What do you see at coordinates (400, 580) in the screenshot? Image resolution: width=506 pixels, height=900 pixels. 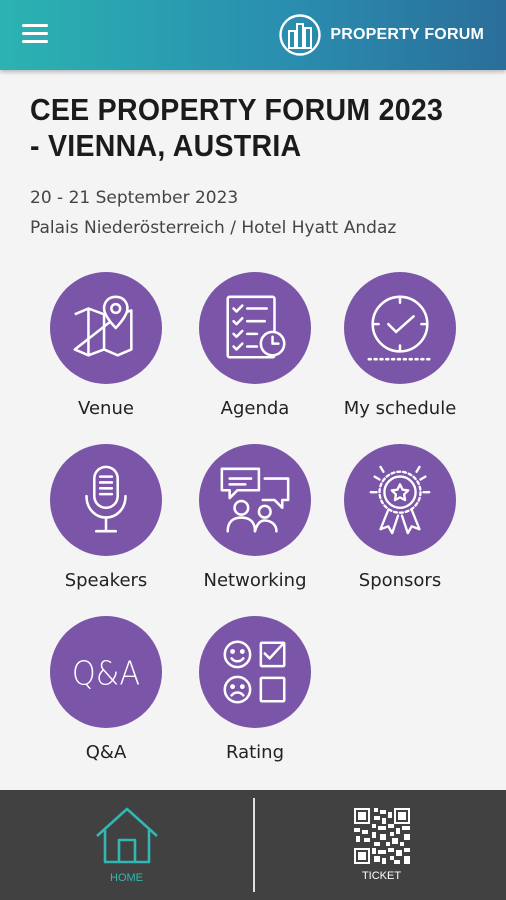 I see `tile-label: Sponsors` at bounding box center [400, 580].